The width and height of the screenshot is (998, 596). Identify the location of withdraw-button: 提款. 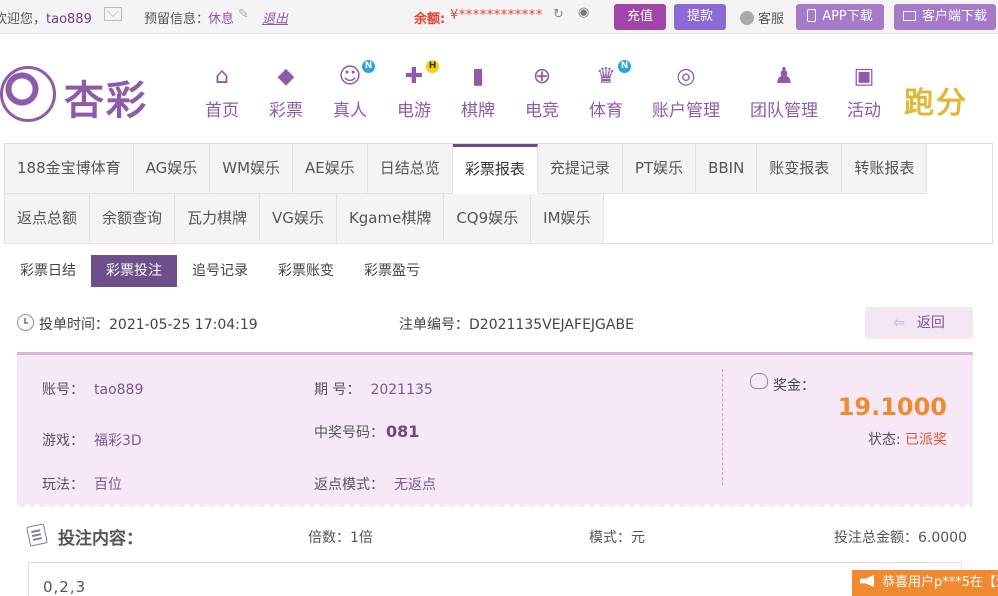
(700, 17).